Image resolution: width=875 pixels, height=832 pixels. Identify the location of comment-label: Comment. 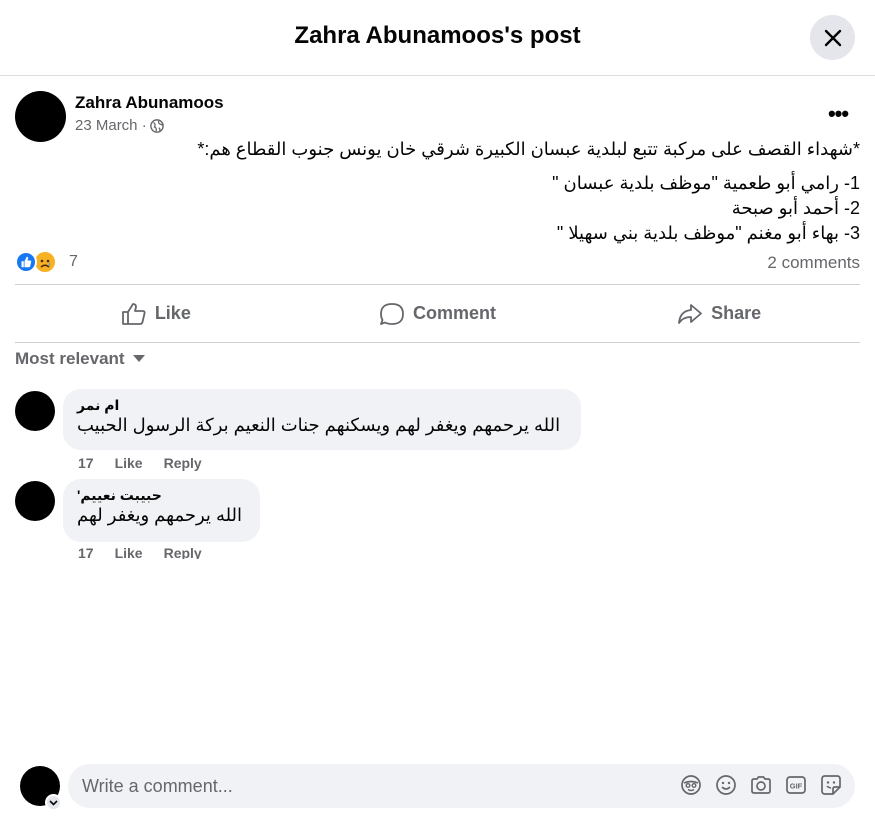
(455, 313).